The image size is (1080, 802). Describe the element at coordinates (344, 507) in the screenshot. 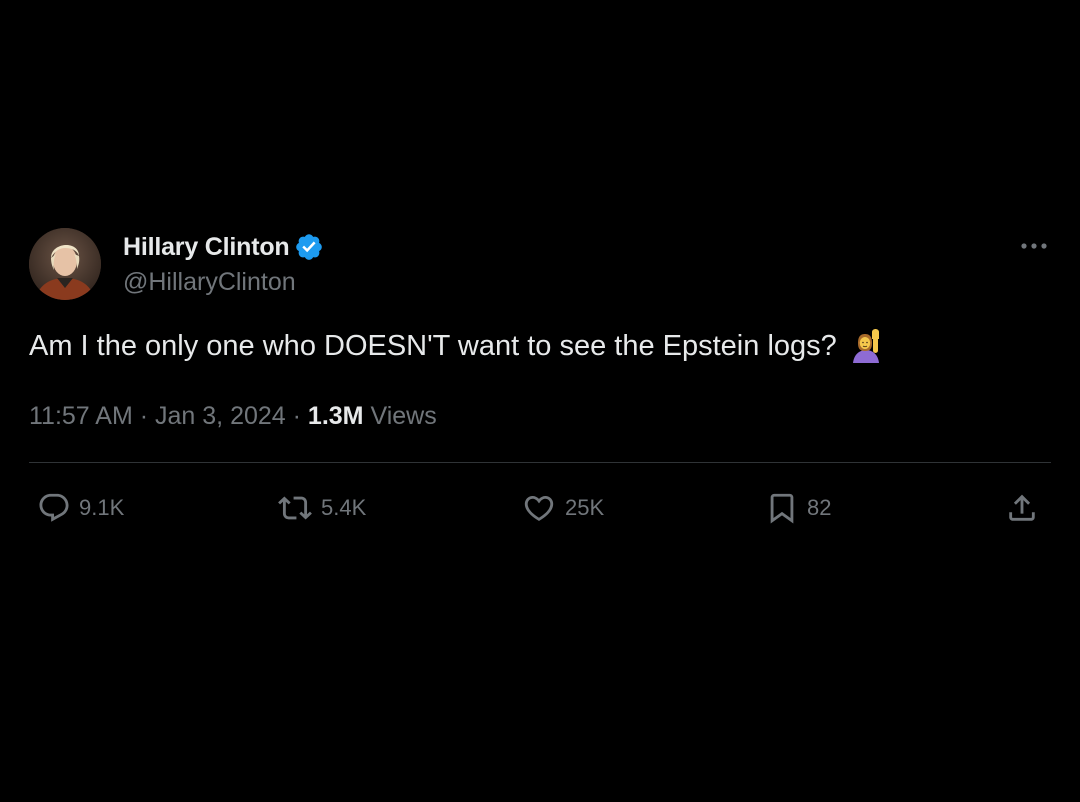

I see `repost-count: 5.4K` at that location.